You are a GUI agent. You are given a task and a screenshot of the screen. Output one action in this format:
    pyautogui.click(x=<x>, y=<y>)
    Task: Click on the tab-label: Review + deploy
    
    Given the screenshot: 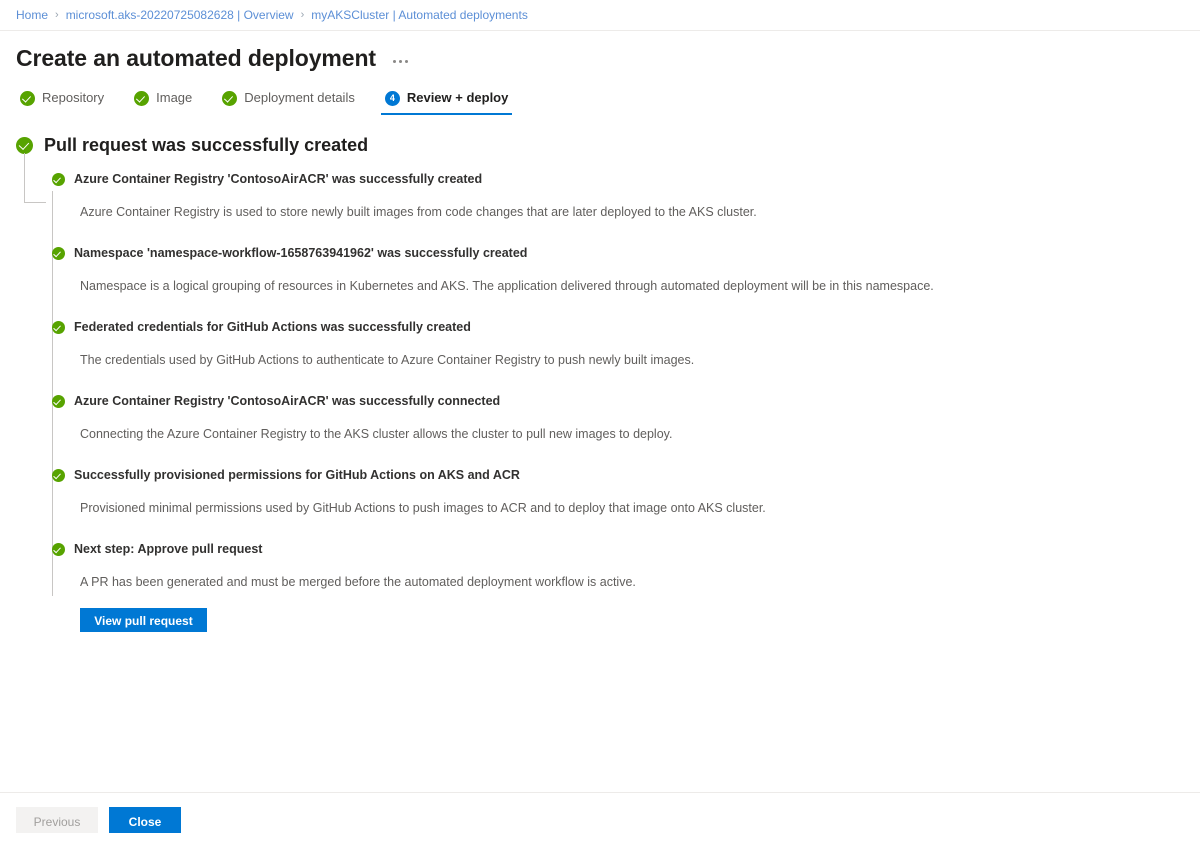 What is the action you would take?
    pyautogui.click(x=457, y=97)
    